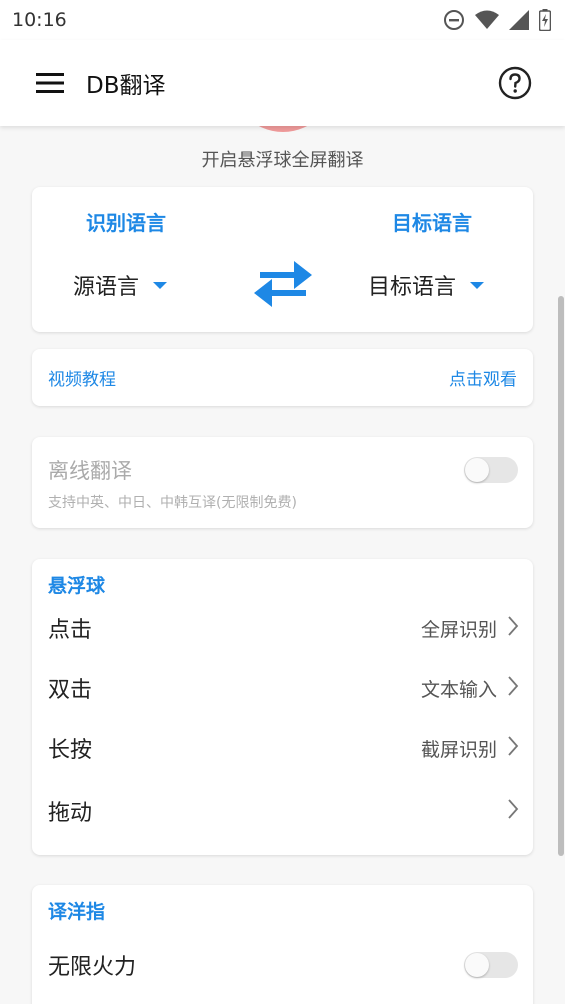  What do you see at coordinates (39, 20) in the screenshot?
I see `status-time: 10:16` at bounding box center [39, 20].